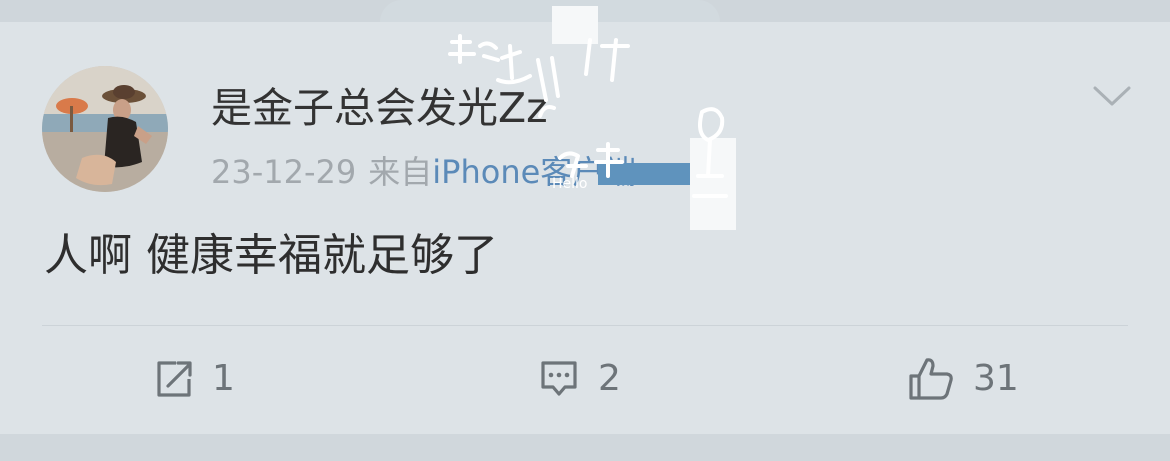 Image resolution: width=1170 pixels, height=461 pixels. What do you see at coordinates (963, 379) in the screenshot?
I see `like-button: 31` at bounding box center [963, 379].